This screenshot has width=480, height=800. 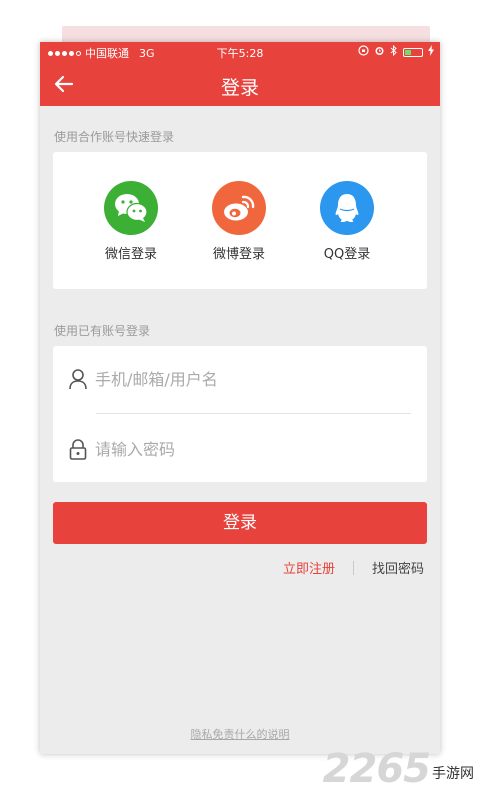 What do you see at coordinates (102, 331) in the screenshot?
I see `account-section-label: 使用已有账号登录` at bounding box center [102, 331].